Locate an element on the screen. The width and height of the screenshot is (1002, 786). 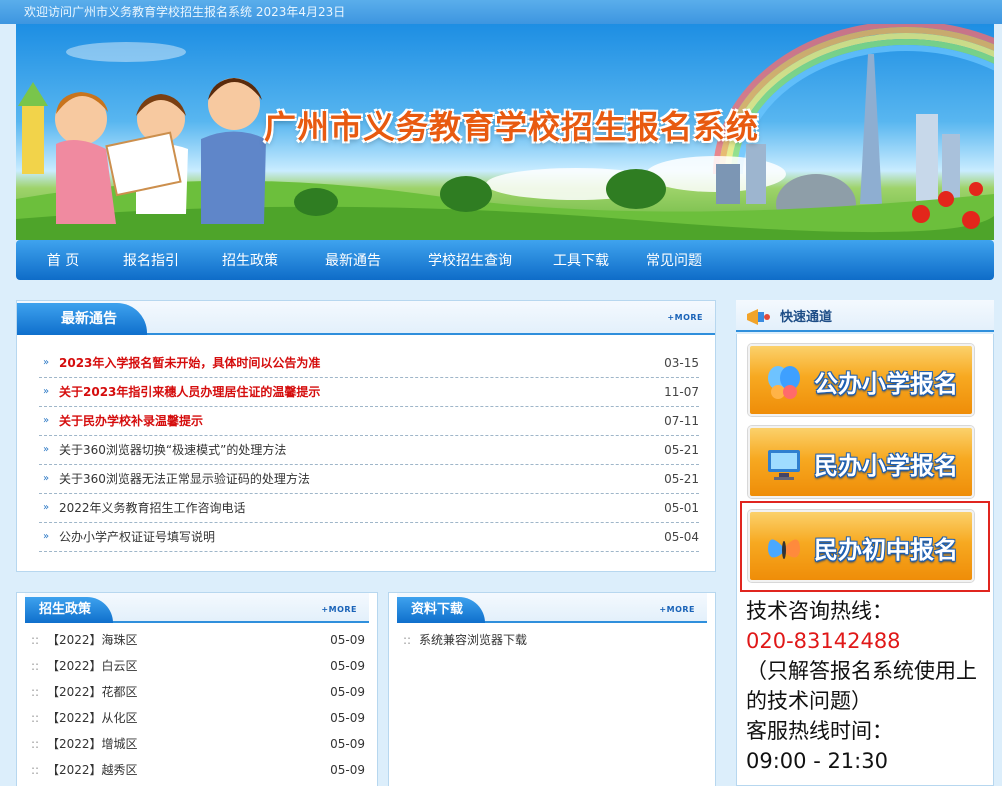
notice-date: 03-15 is located at coordinates (681, 363).